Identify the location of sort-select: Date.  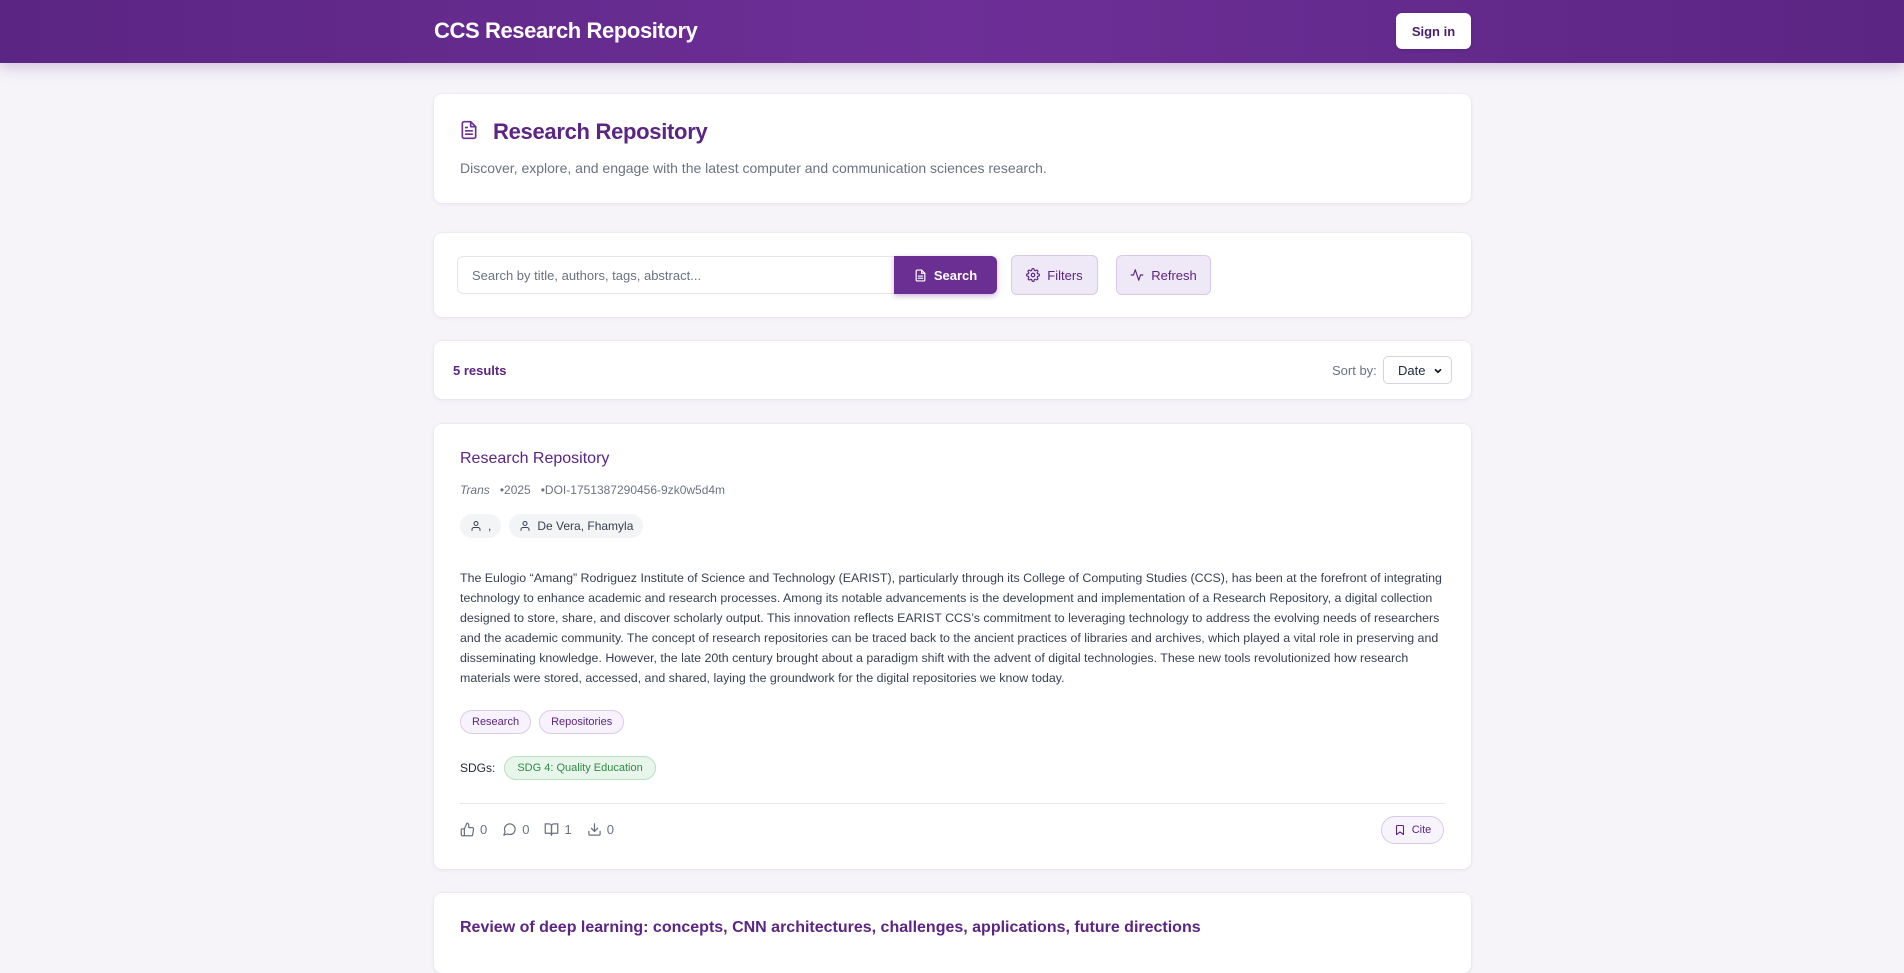
(1417, 370).